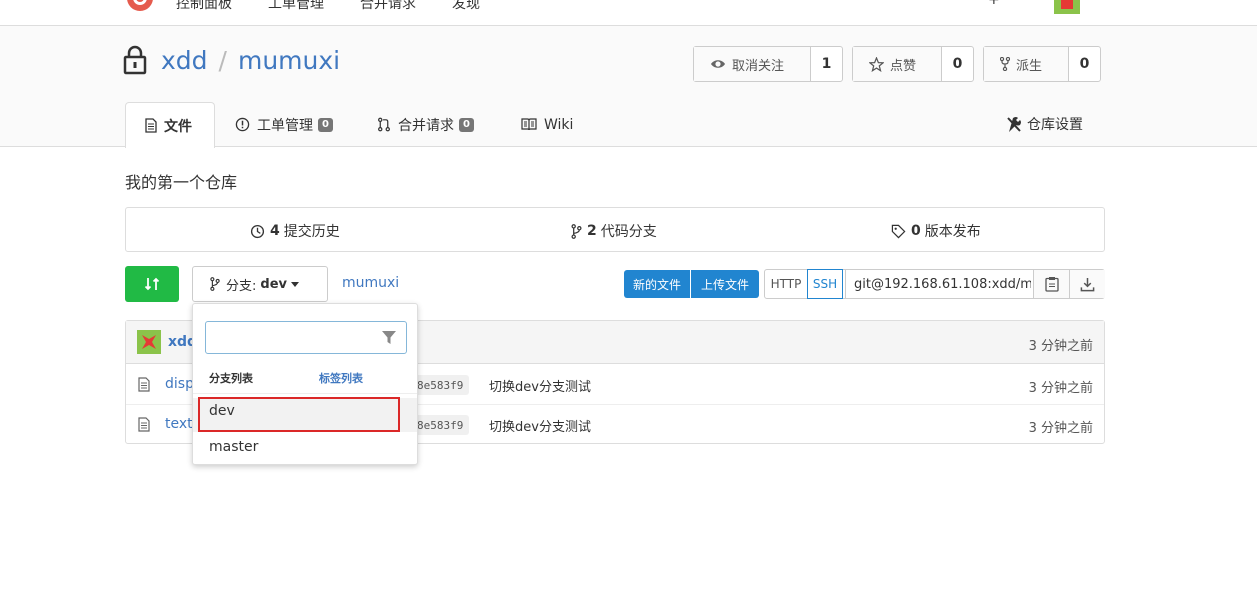 The width and height of the screenshot is (1257, 589). I want to click on tab-issues-label: 工单管理, so click(285, 125).